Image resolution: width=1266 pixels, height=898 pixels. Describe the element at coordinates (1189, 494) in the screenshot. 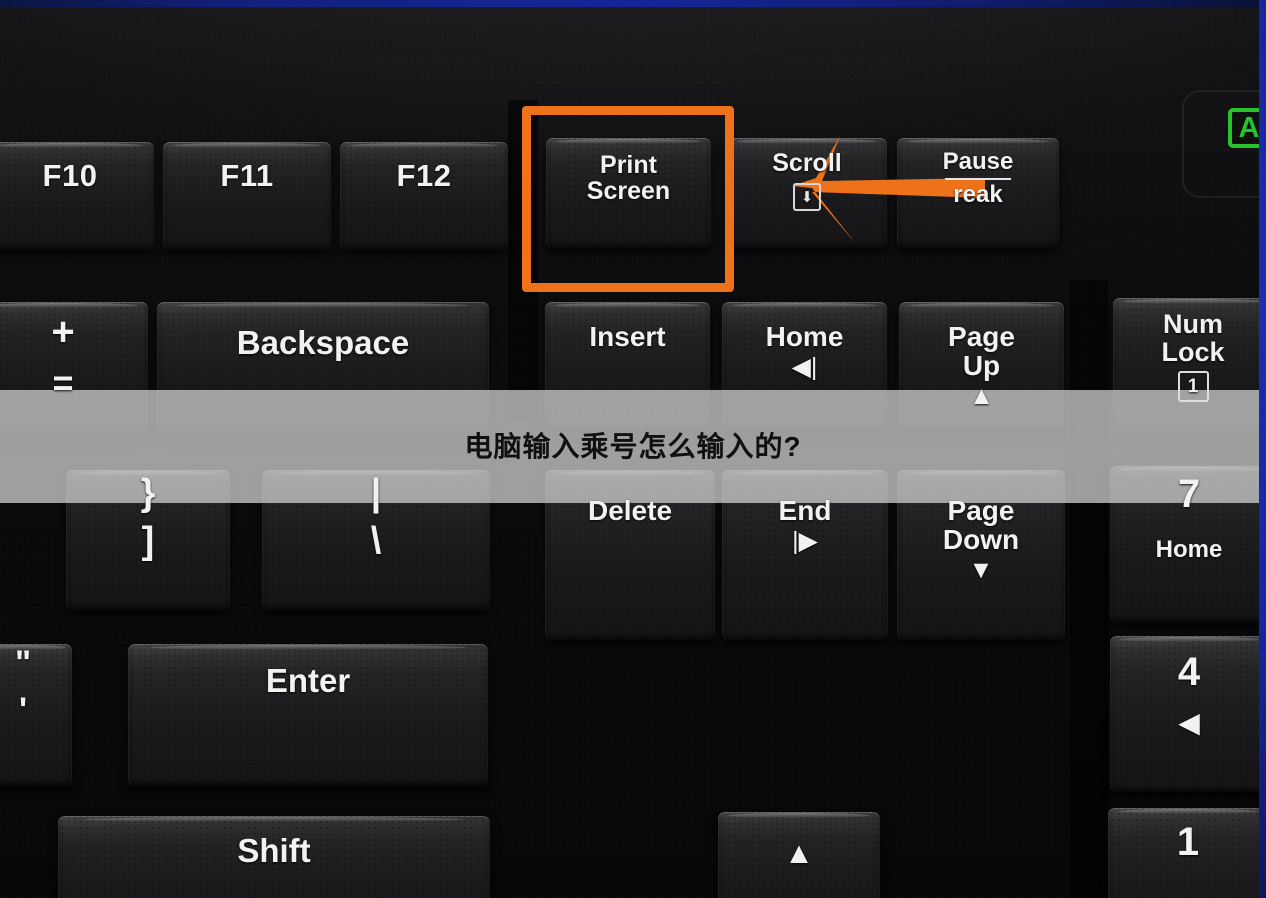

I see `key-label-digit: 7` at that location.